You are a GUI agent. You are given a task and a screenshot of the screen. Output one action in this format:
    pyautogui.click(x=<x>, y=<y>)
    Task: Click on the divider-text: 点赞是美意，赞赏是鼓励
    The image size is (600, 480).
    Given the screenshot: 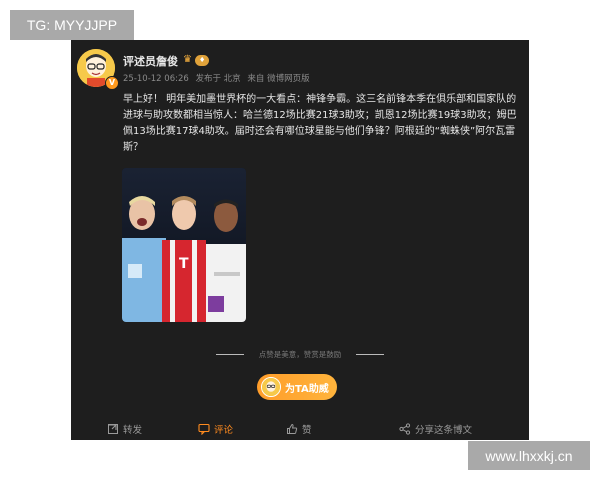 What is the action you would take?
    pyautogui.click(x=300, y=354)
    